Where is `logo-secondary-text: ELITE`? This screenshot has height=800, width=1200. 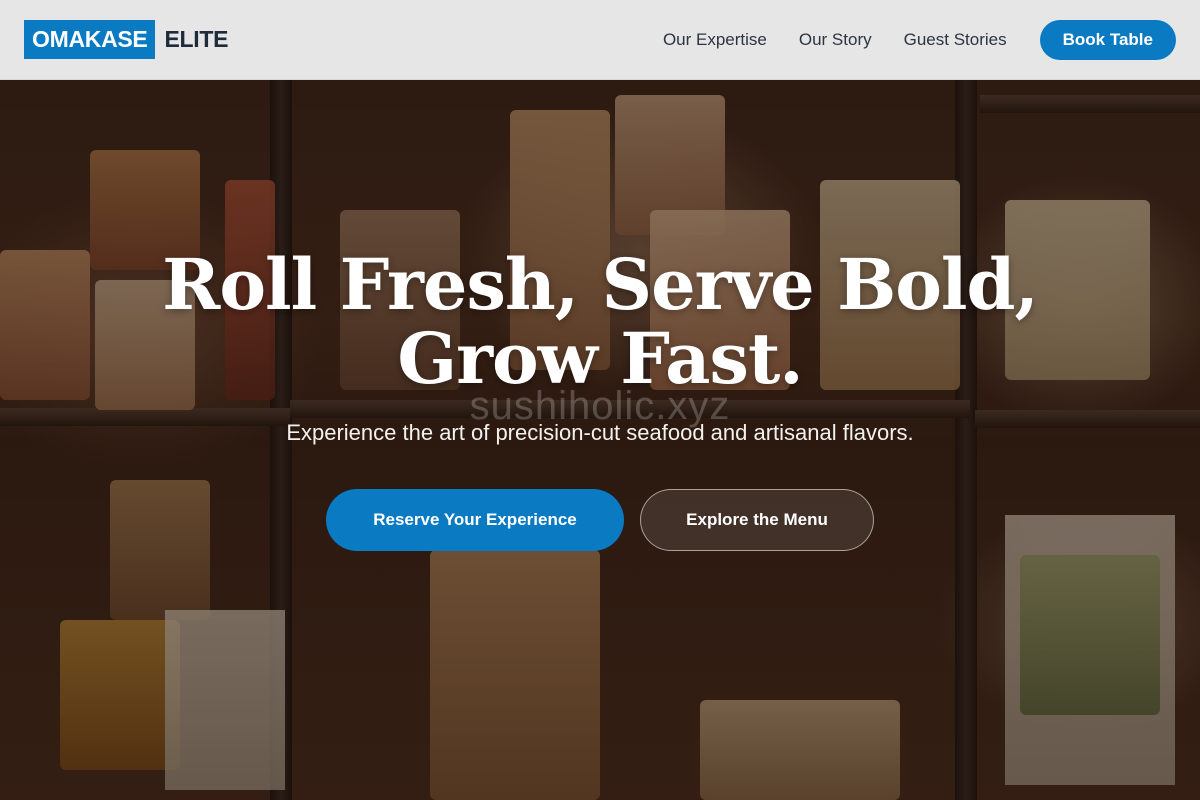
logo-secondary-text: ELITE is located at coordinates (196, 39).